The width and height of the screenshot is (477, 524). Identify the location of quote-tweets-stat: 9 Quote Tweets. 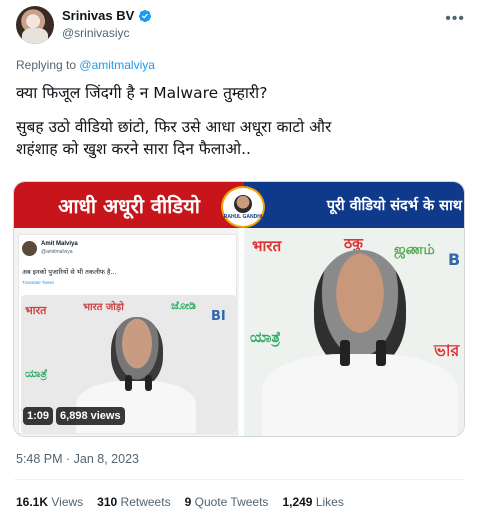
(227, 502).